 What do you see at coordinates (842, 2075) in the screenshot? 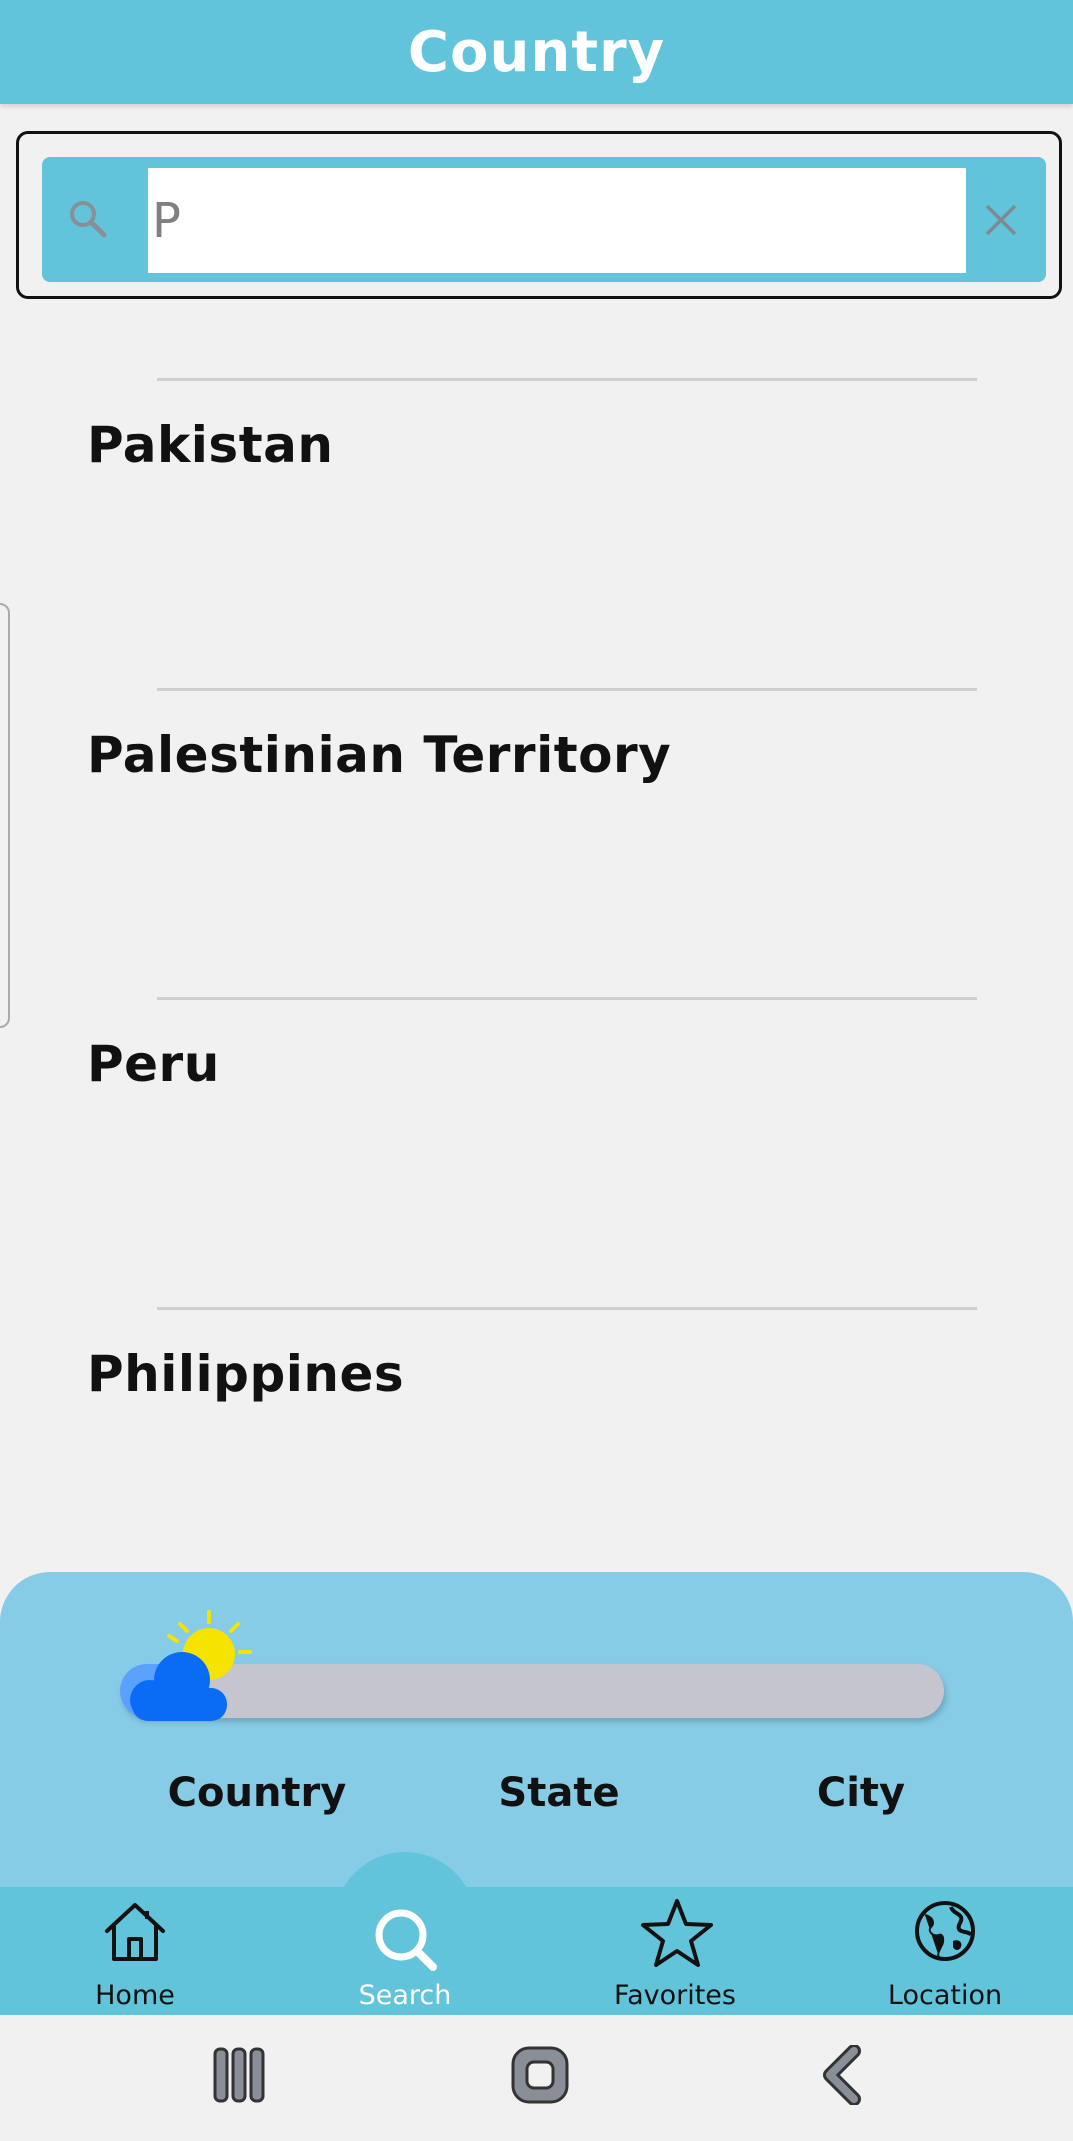
I see `back-icon` at bounding box center [842, 2075].